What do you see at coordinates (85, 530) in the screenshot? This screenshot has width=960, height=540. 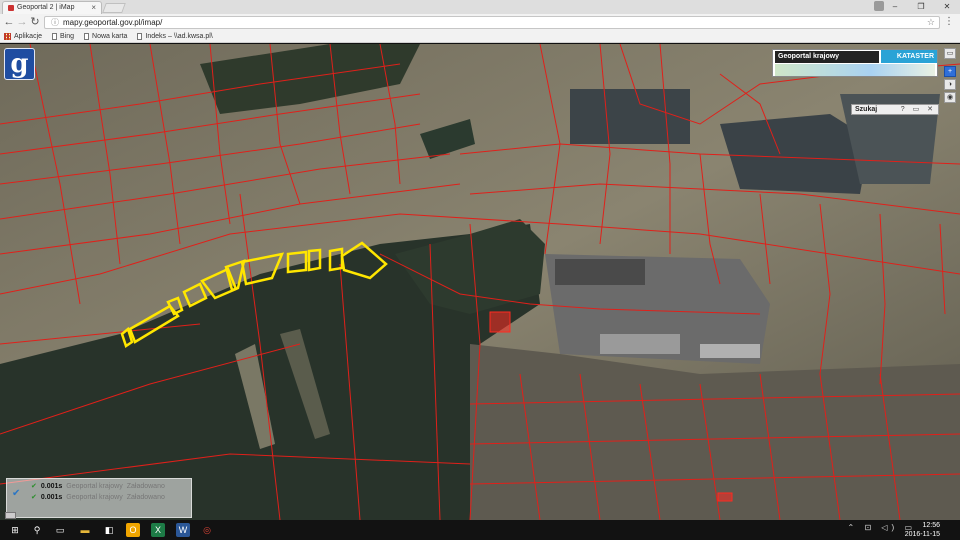 I see `file-explorer-icon: ▬` at bounding box center [85, 530].